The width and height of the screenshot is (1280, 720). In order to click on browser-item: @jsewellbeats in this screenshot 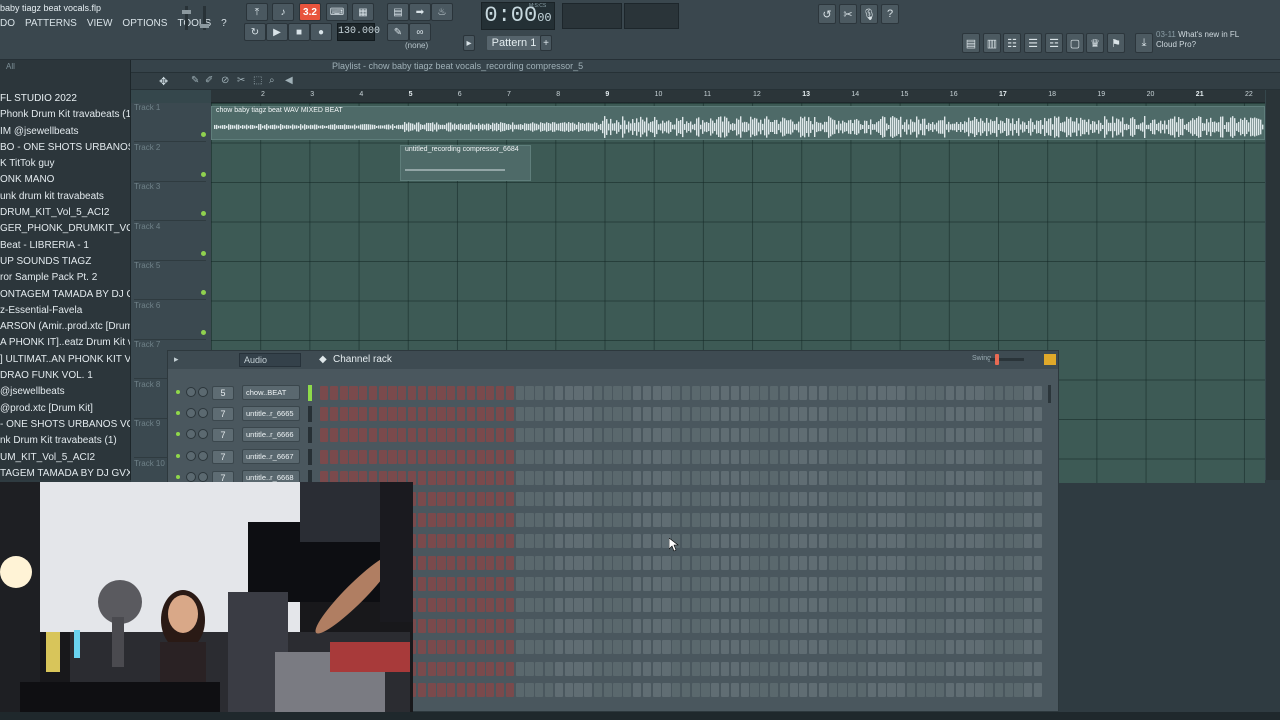, I will do `click(65, 392)`.